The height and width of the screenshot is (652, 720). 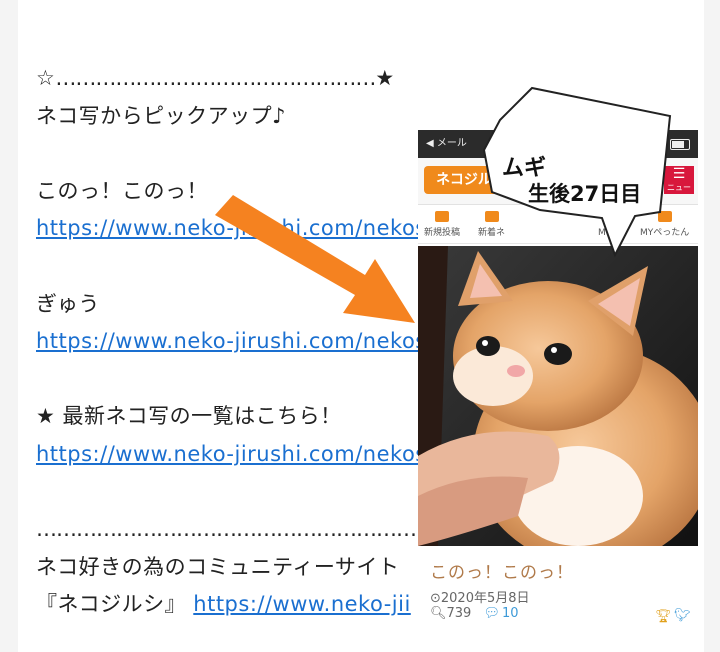 I want to click on footer-site-name: 『ネコジルシ』, so click(x=111, y=604).